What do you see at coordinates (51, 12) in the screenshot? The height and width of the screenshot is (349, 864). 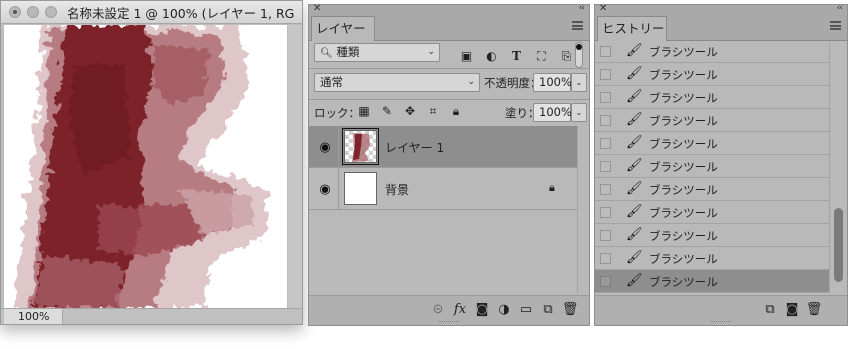 I see `zoom-window-button` at bounding box center [51, 12].